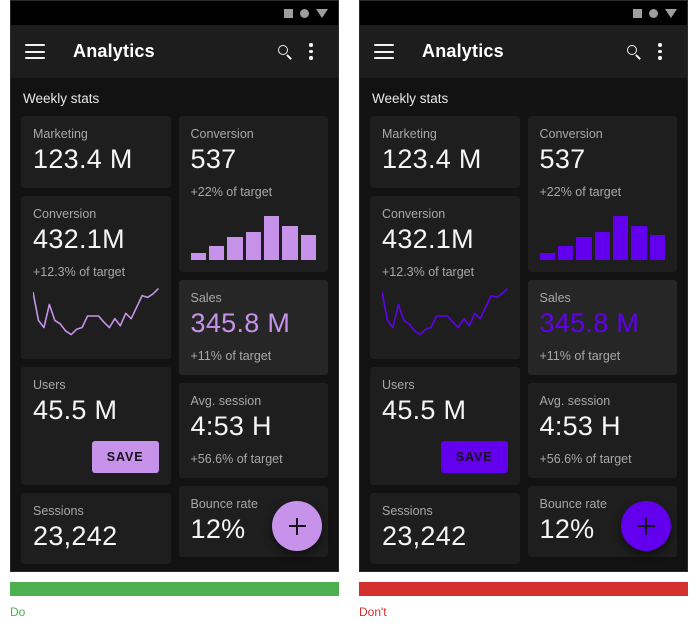 The width and height of the screenshot is (698, 640). Describe the element at coordinates (231, 425) in the screenshot. I see `card-value: 4:53 H` at that location.